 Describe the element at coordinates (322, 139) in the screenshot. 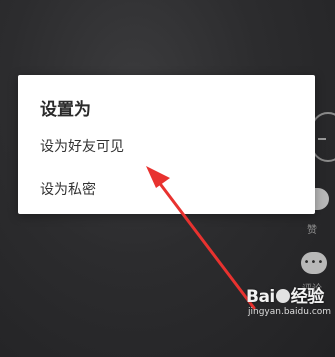

I see `minus-icon` at that location.